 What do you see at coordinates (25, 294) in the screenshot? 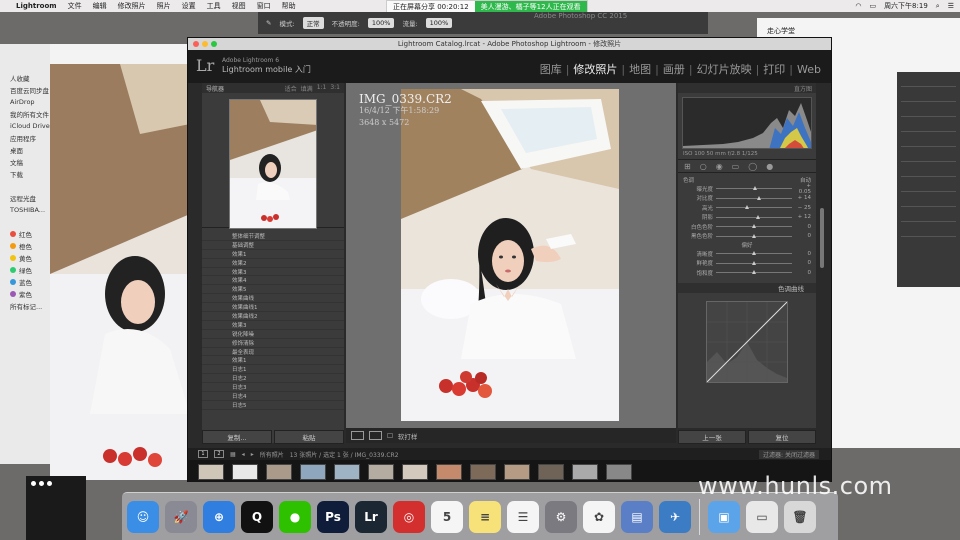
I see `finder-sidebar-item: 紫色` at bounding box center [25, 294].